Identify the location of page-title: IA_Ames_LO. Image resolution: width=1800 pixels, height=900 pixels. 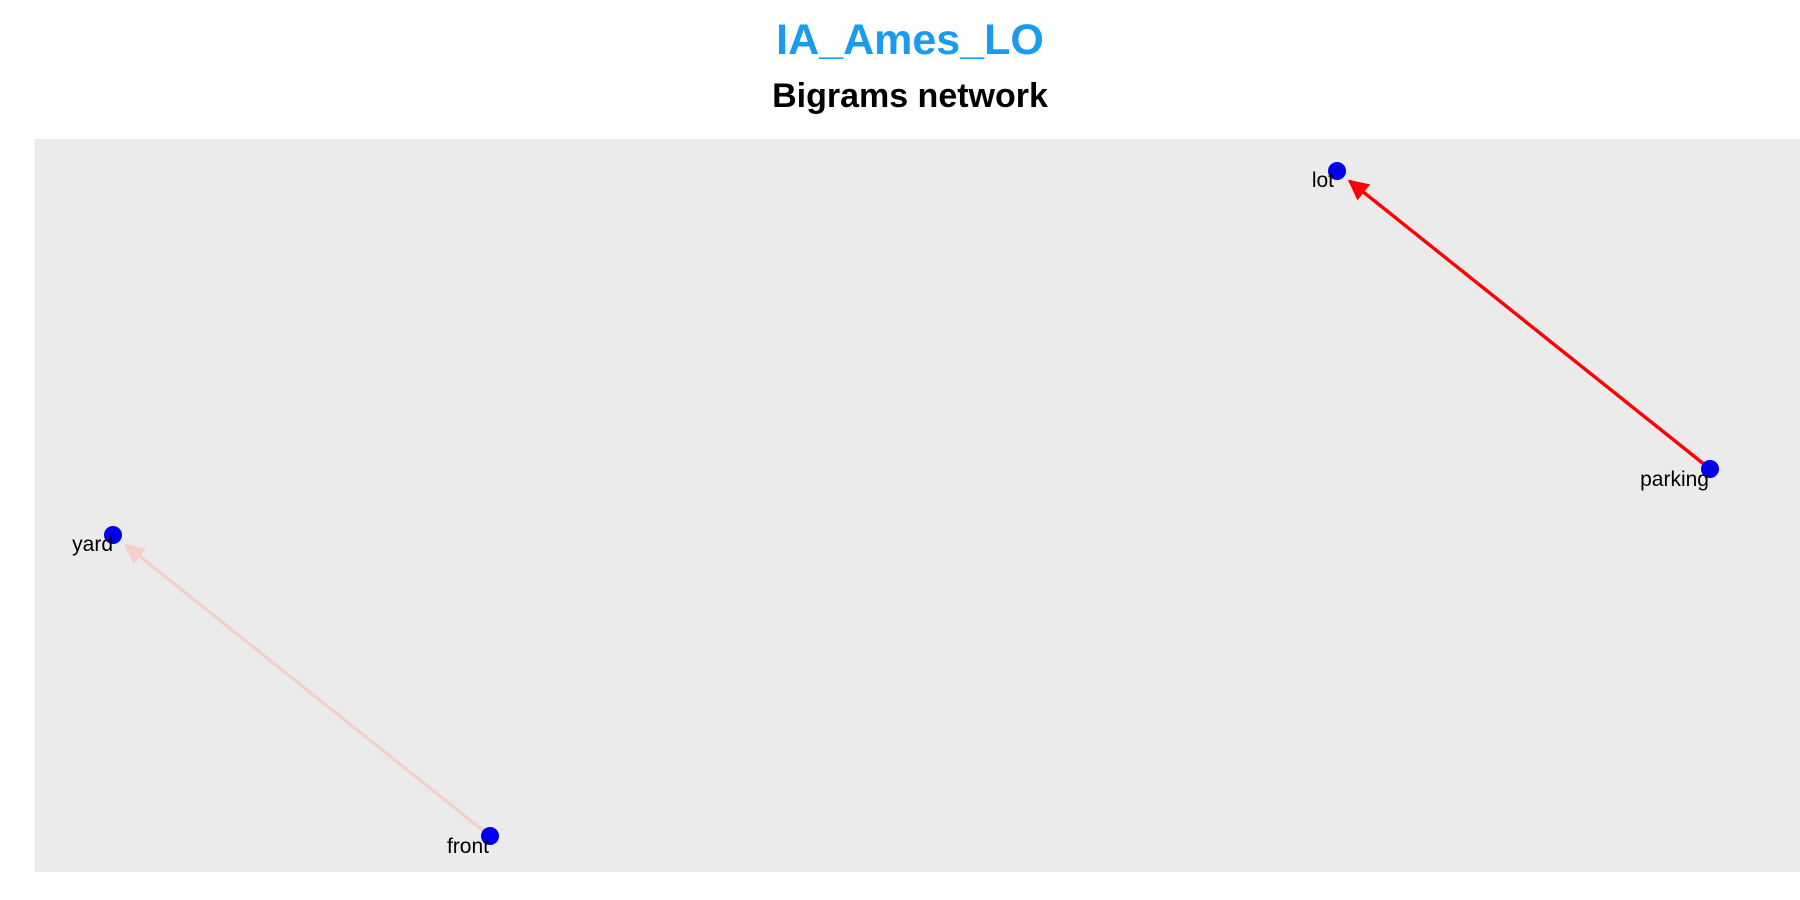
(910, 40).